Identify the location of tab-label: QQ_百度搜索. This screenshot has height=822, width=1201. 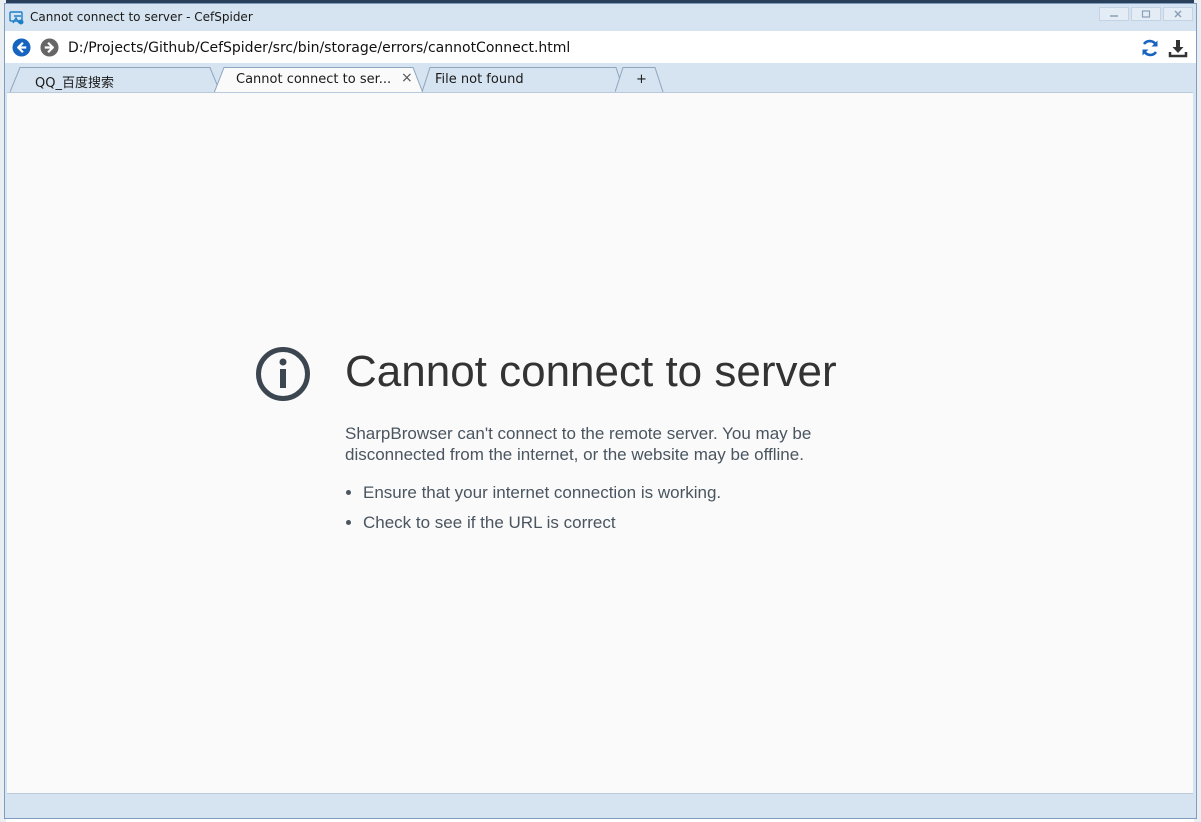
(74, 83).